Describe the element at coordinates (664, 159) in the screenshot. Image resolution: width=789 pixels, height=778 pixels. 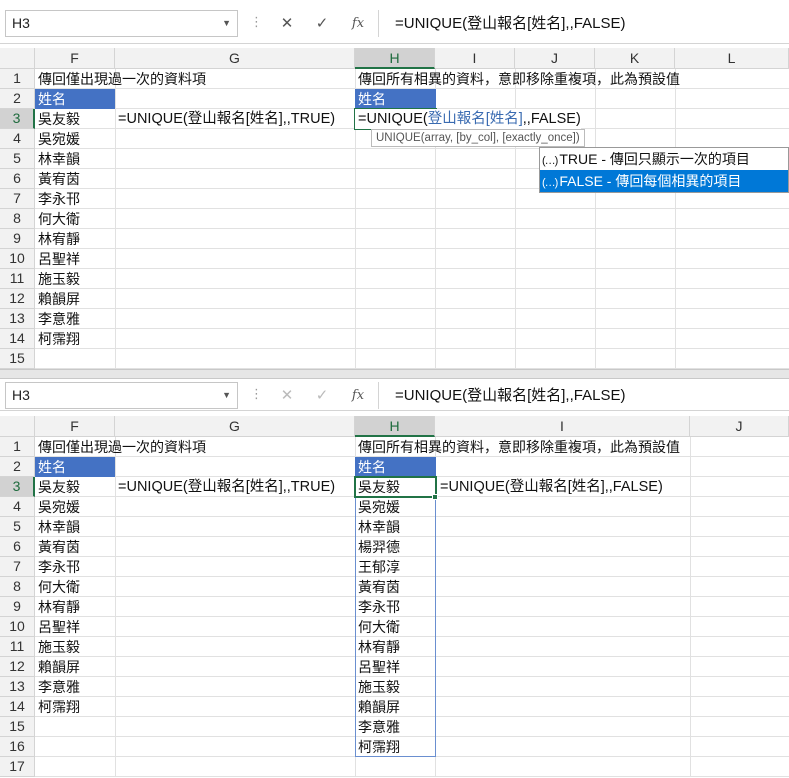
I see `autocomplete-item-true: (…) TRUE - 傳回只顯示一次的項目` at that location.